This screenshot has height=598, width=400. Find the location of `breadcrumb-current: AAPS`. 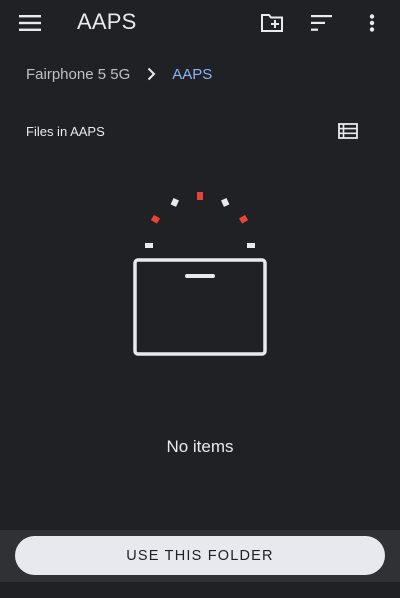

breadcrumb-current: AAPS is located at coordinates (192, 74).